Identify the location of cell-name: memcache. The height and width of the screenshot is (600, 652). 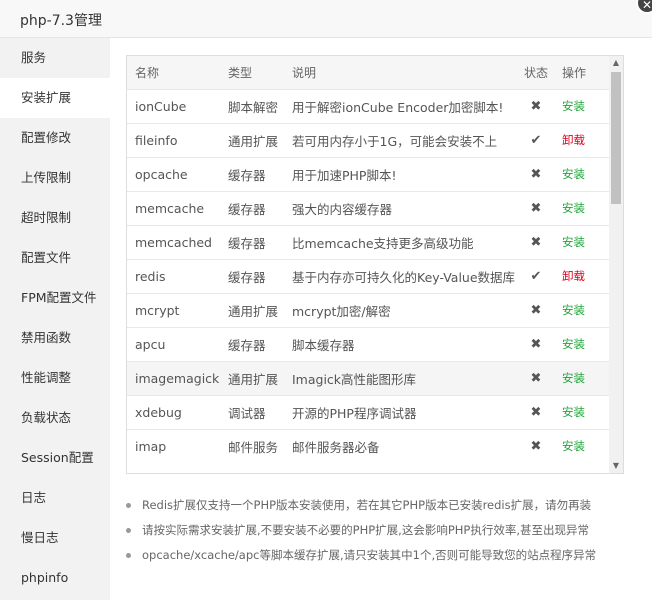
(170, 208).